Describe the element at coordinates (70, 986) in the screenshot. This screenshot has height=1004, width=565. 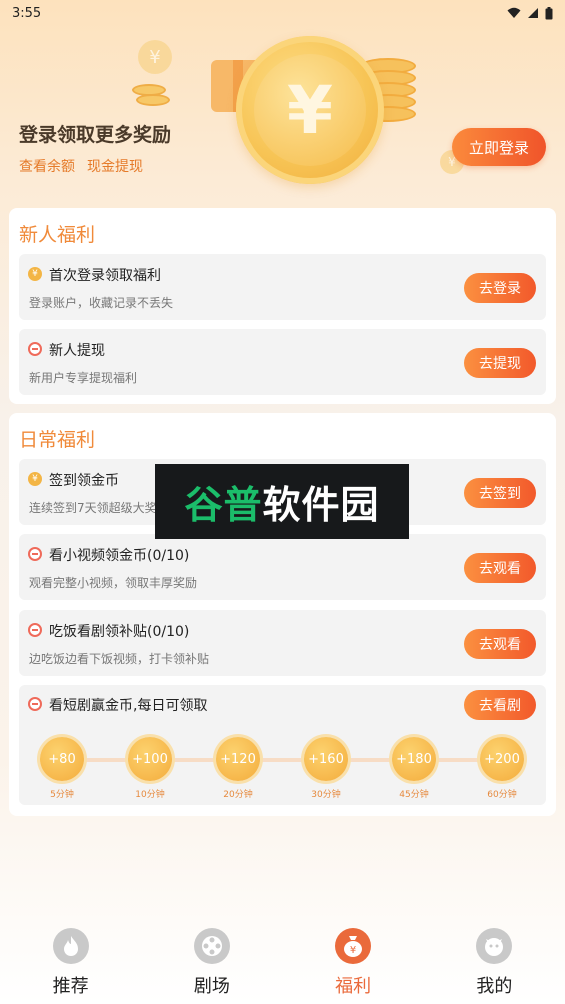
I see `tab-label: 推荐` at that location.